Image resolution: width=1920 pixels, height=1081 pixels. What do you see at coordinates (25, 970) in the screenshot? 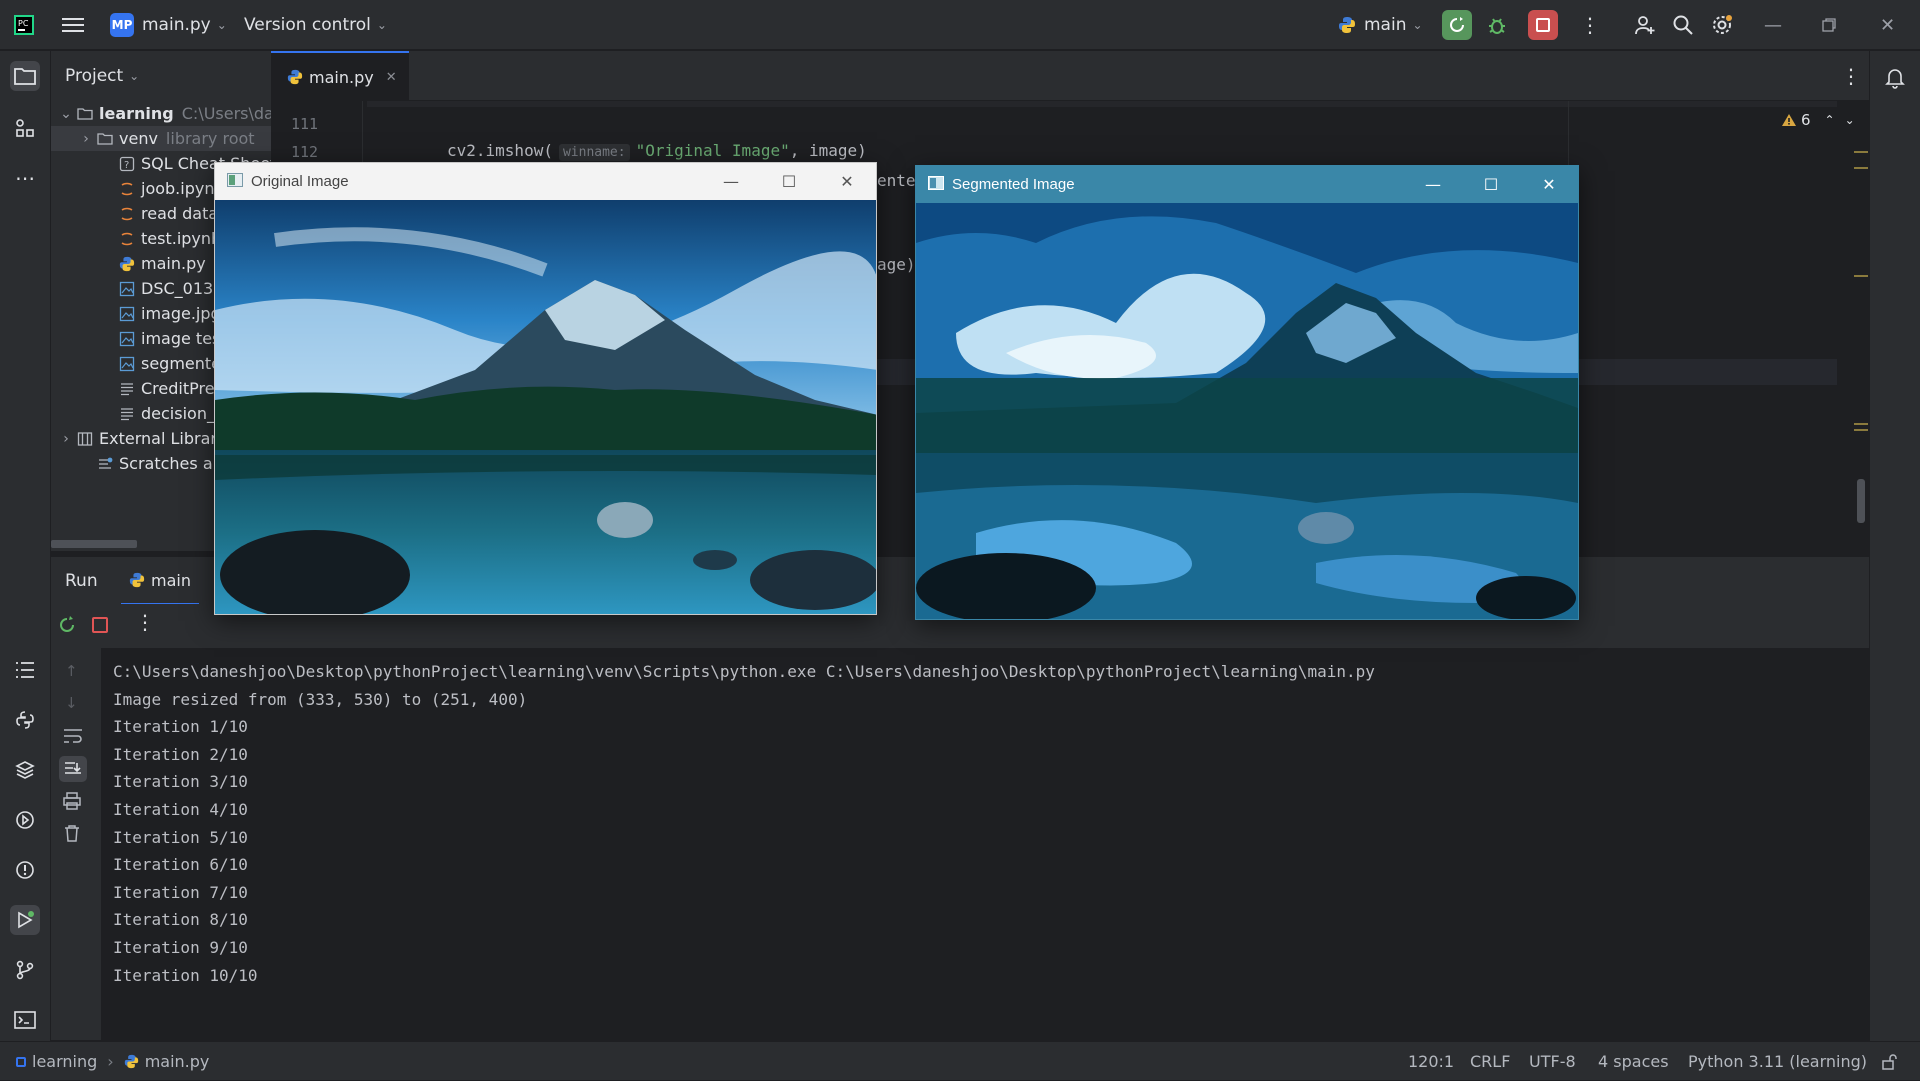
I see `git-branch-icon` at bounding box center [25, 970].